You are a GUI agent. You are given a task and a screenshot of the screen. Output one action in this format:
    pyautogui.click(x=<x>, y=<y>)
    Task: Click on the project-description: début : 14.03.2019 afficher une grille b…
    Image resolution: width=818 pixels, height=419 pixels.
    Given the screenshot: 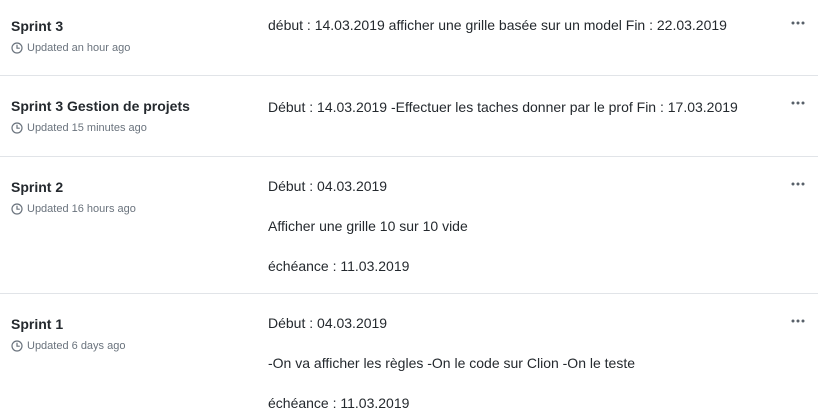 What is the action you would take?
    pyautogui.click(x=528, y=25)
    